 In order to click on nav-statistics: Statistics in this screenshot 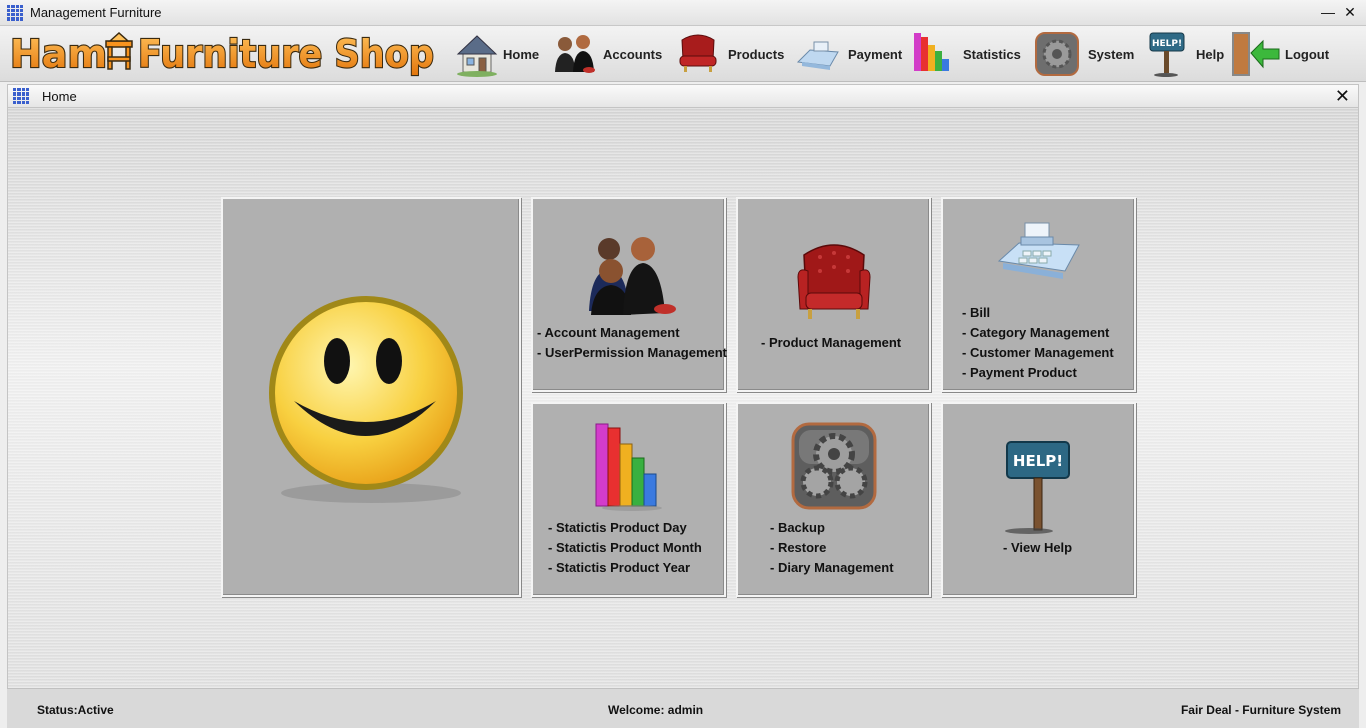, I will do `click(966, 54)`.